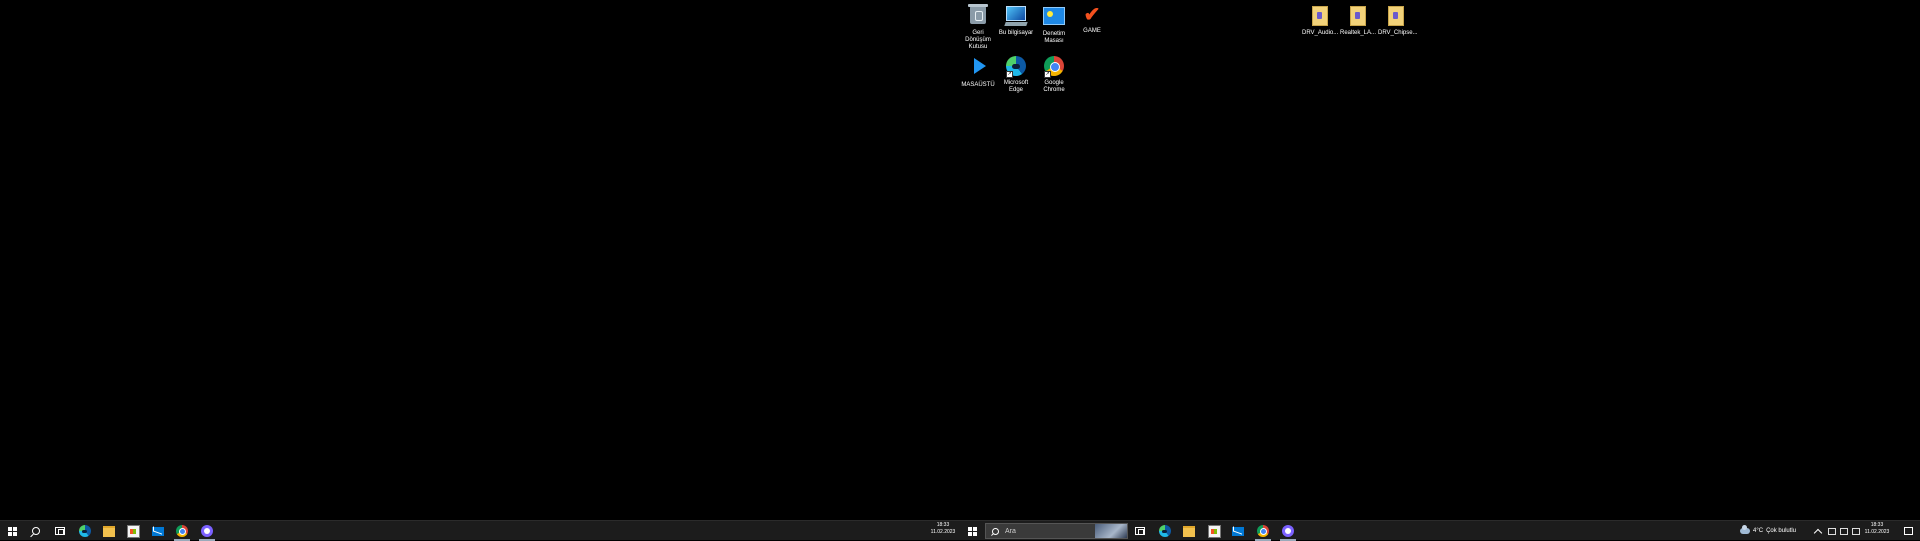  Describe the element at coordinates (1781, 531) in the screenshot. I see `weather-condition: Çok bulutlu` at that location.